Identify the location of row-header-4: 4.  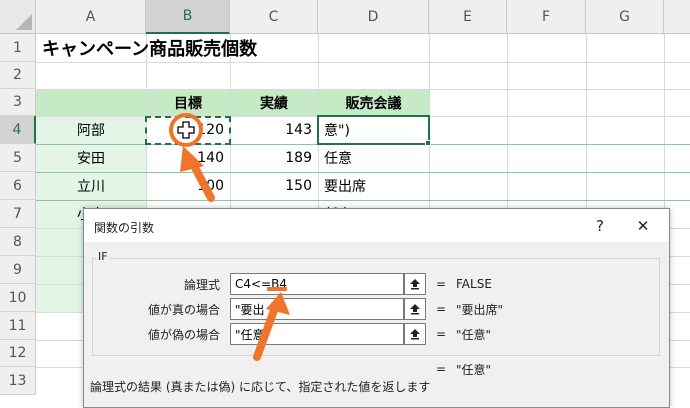
(18, 130).